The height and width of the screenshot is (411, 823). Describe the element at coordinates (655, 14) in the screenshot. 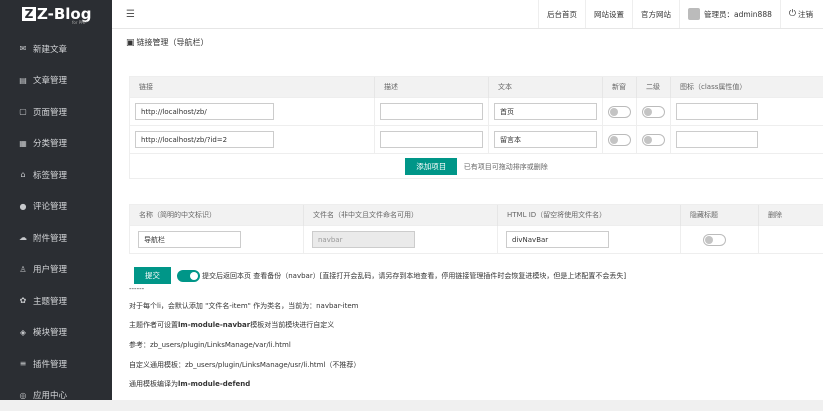

I see `top-link-official: 官方网站` at that location.